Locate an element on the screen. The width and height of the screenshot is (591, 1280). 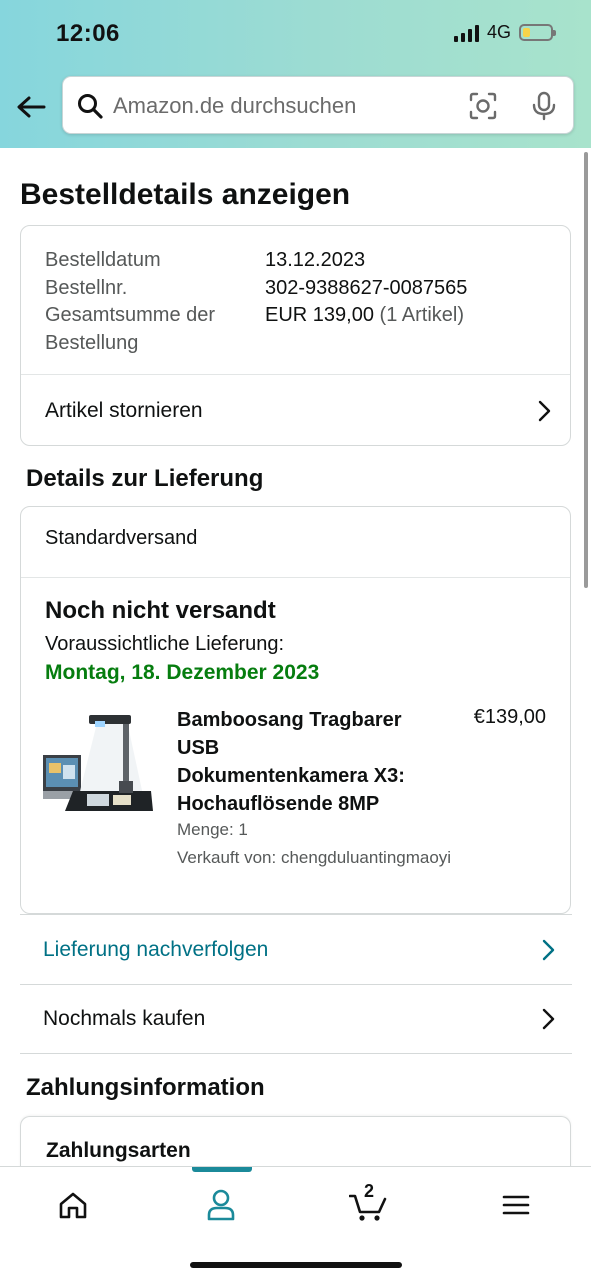
payment-methods-title: Zahlungsarten is located at coordinates (118, 1150).